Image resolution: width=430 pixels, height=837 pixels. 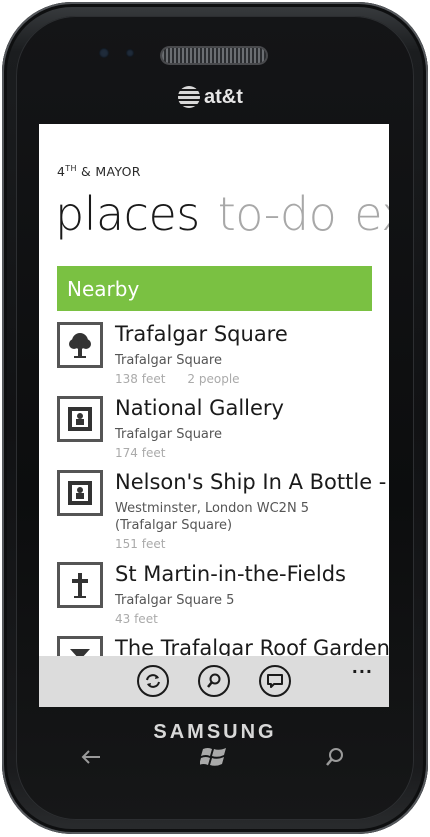 What do you see at coordinates (80, 345) in the screenshot?
I see `tree-icon` at bounding box center [80, 345].